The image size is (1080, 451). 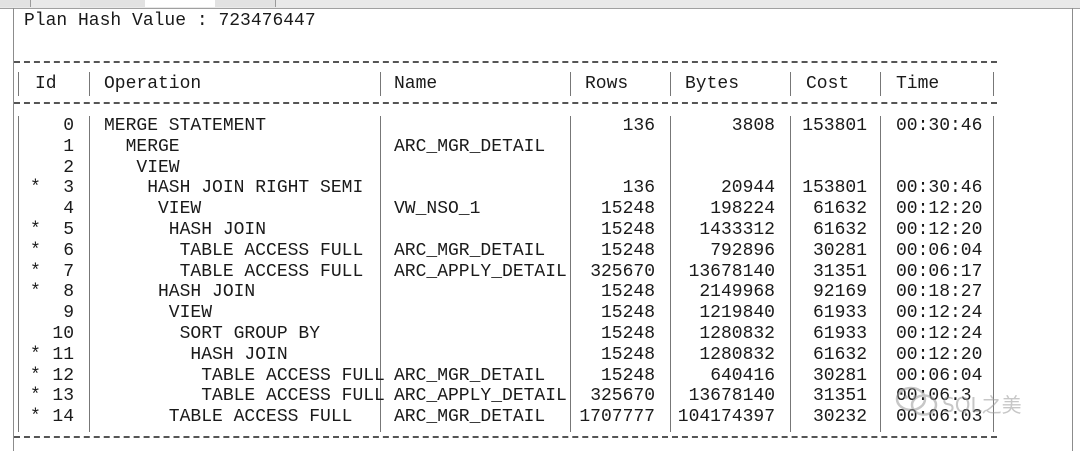 What do you see at coordinates (828, 84) in the screenshot?
I see `col-header-cost: Cost` at bounding box center [828, 84].